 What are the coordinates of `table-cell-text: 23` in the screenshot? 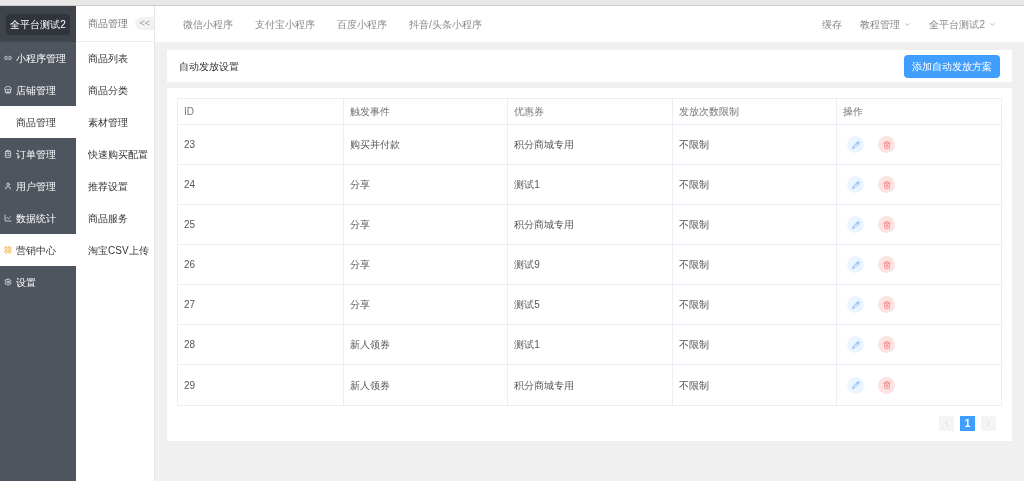 It's located at (190, 145).